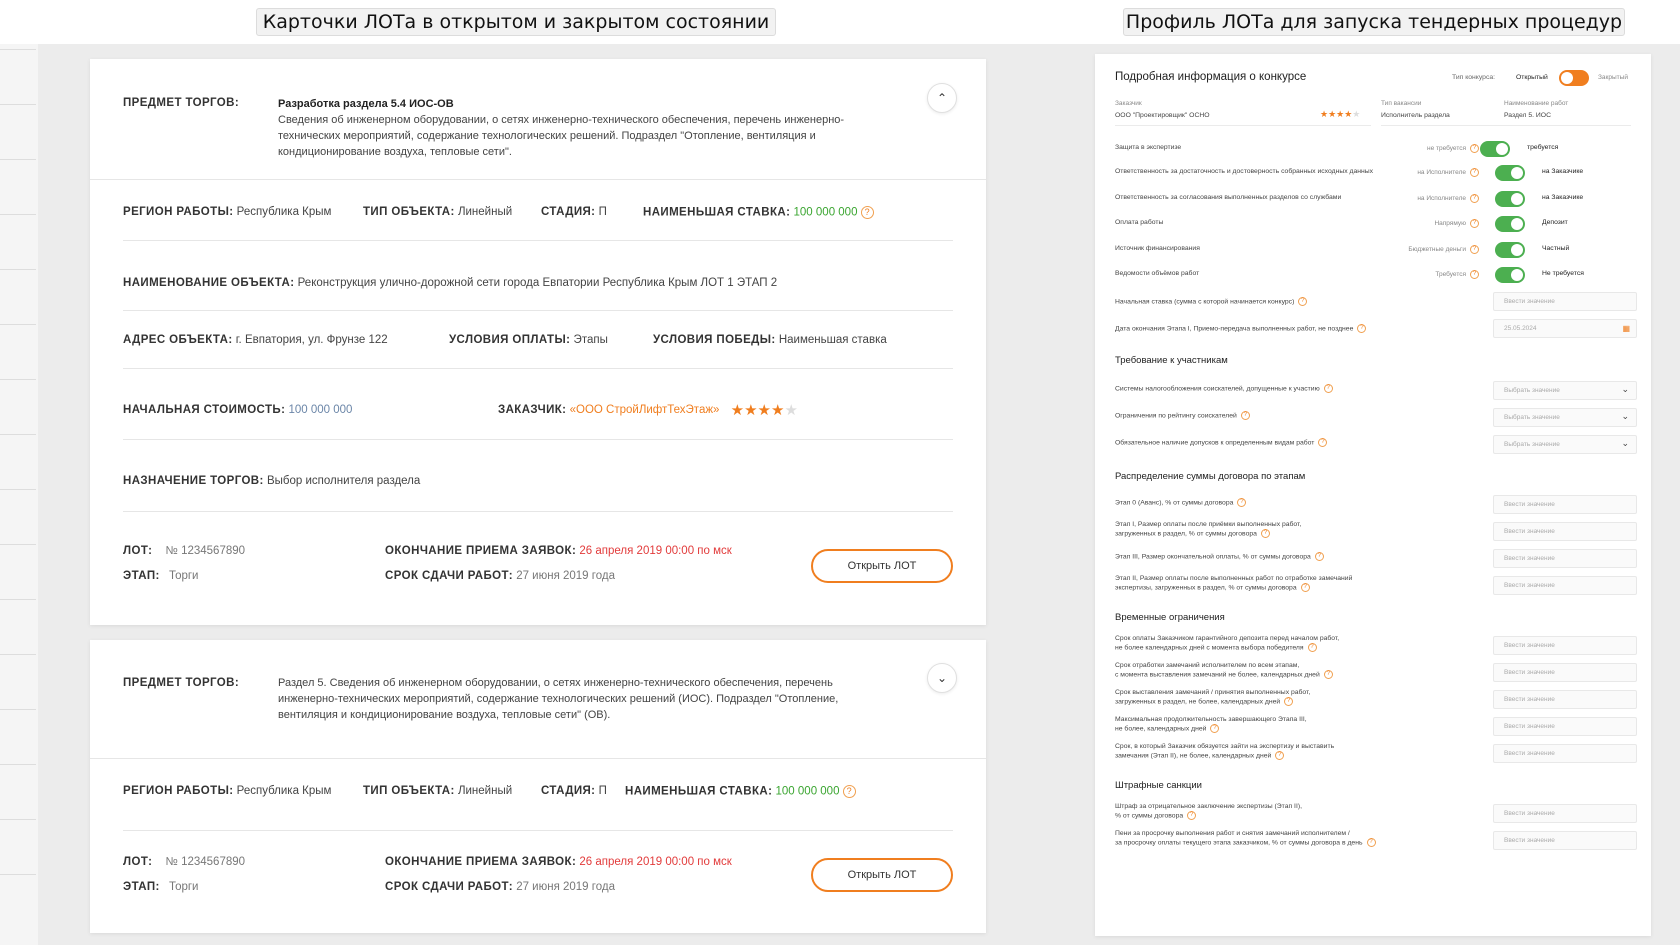  What do you see at coordinates (942, 98) in the screenshot?
I see `collapse-chevron-icon: ⌃` at bounding box center [942, 98].